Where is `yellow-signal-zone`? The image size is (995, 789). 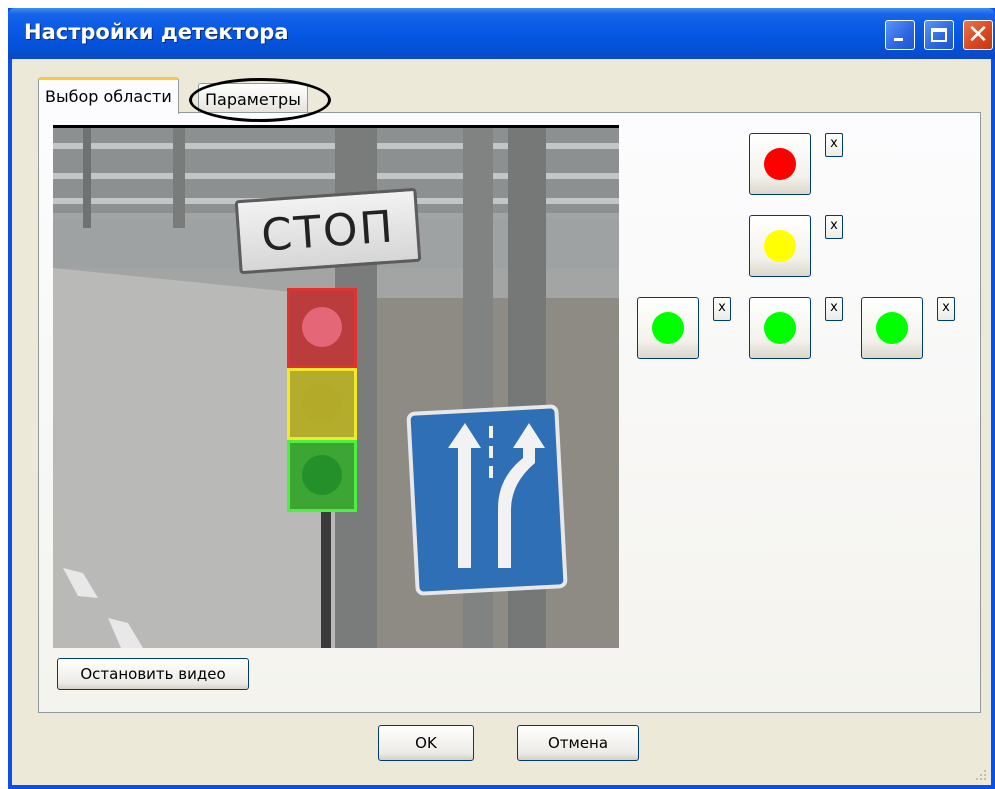 yellow-signal-zone is located at coordinates (322, 404).